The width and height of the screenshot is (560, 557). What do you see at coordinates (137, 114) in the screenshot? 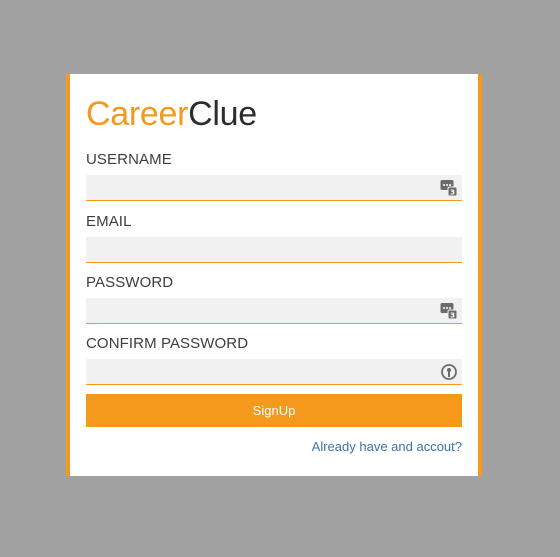
I see `logo-career: Career` at bounding box center [137, 114].